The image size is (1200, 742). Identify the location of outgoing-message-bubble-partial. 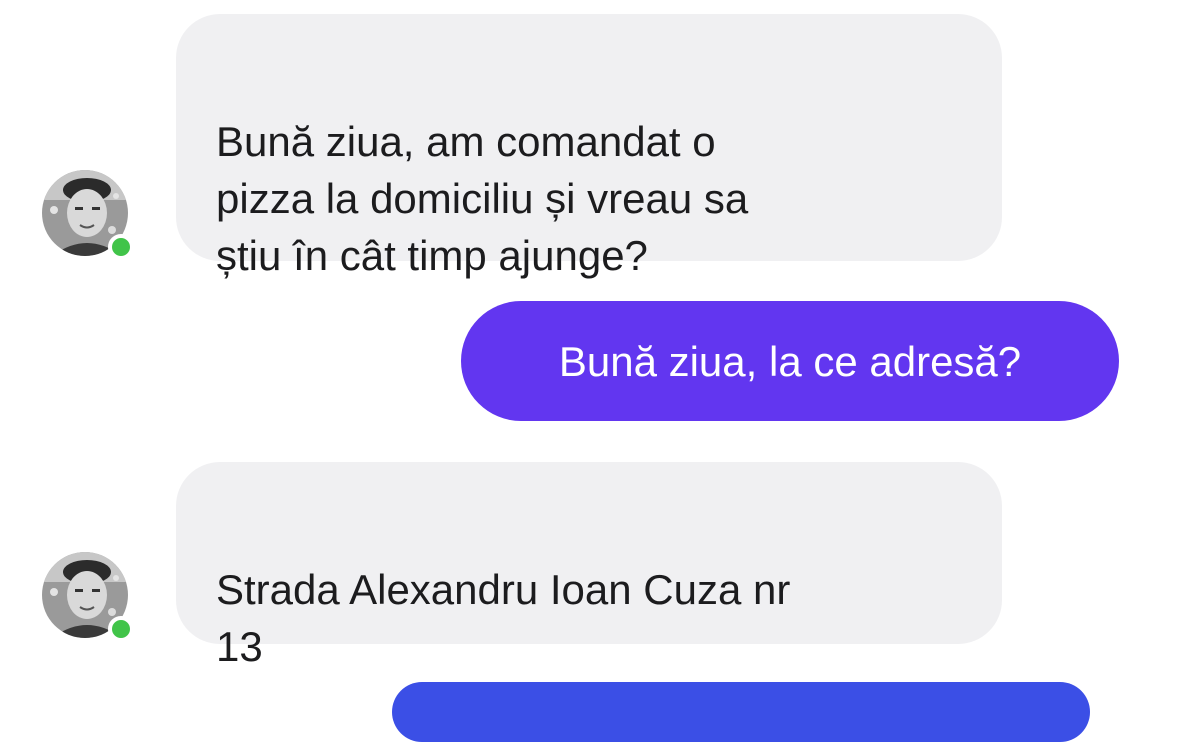
(741, 712).